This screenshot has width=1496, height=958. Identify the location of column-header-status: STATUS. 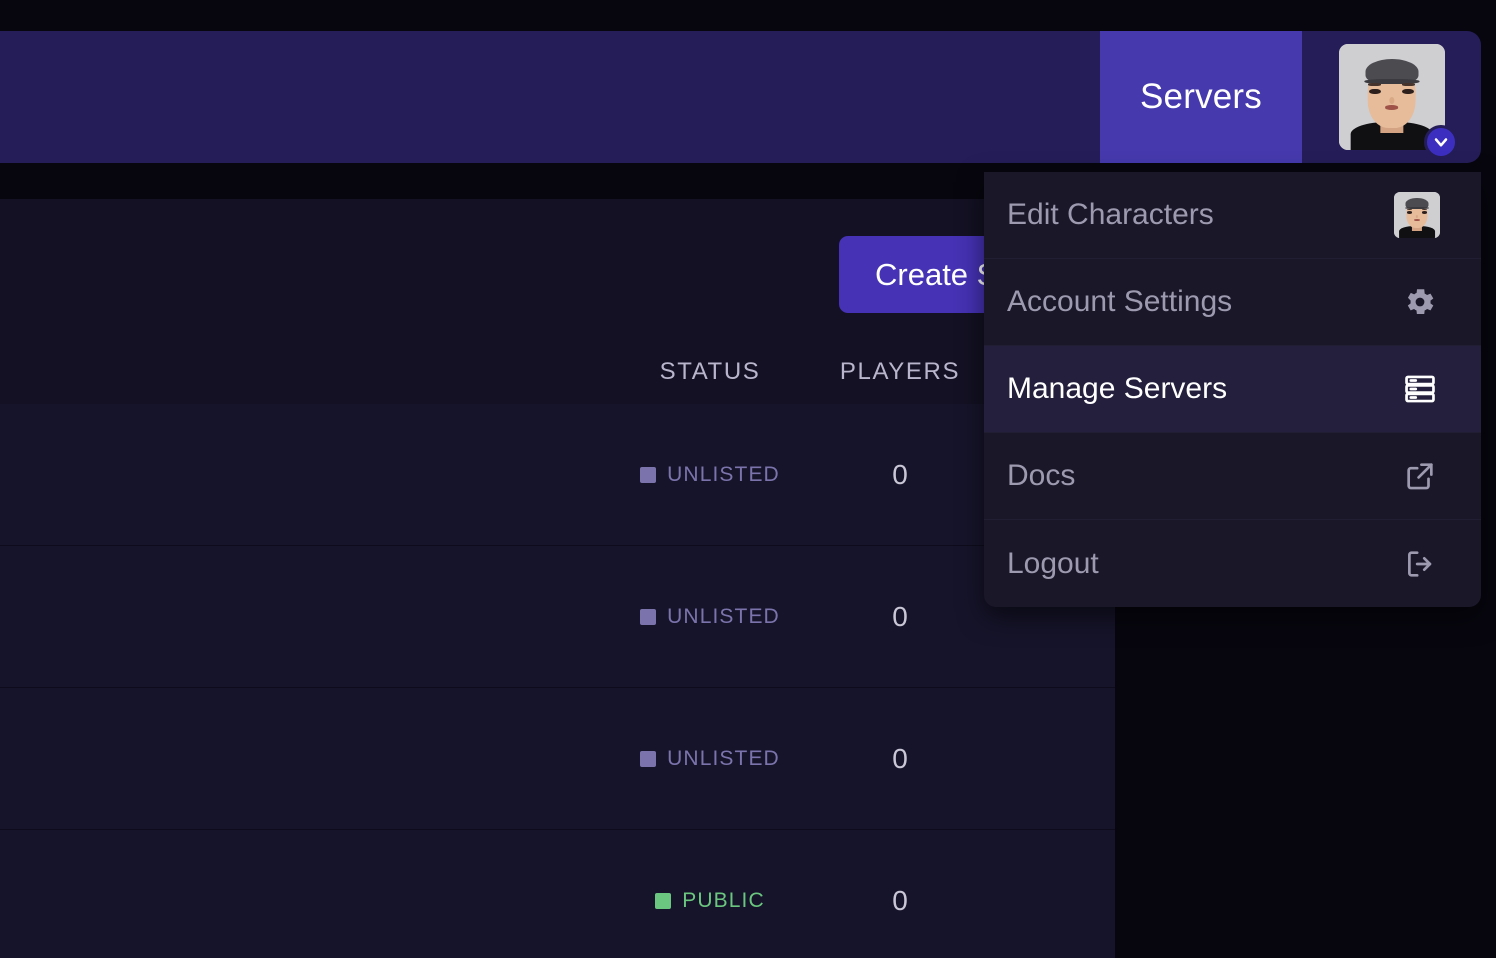
(710, 371).